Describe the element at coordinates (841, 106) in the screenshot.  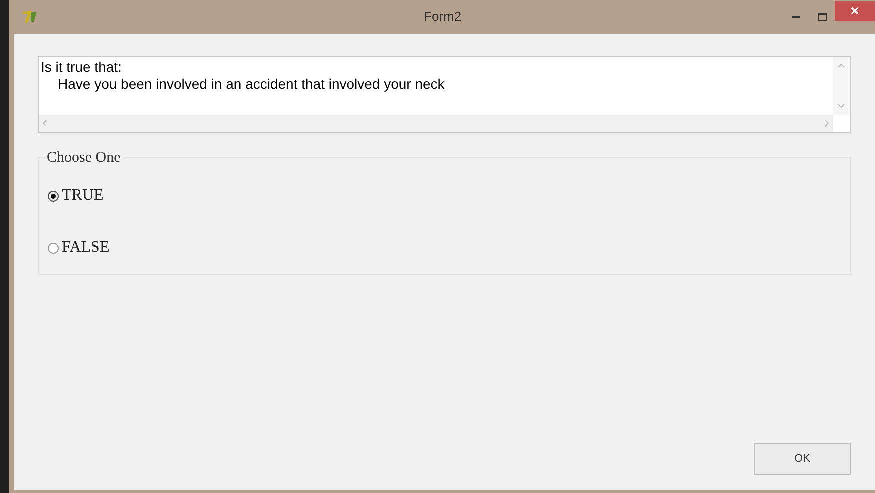
I see `scroll-down-icon` at that location.